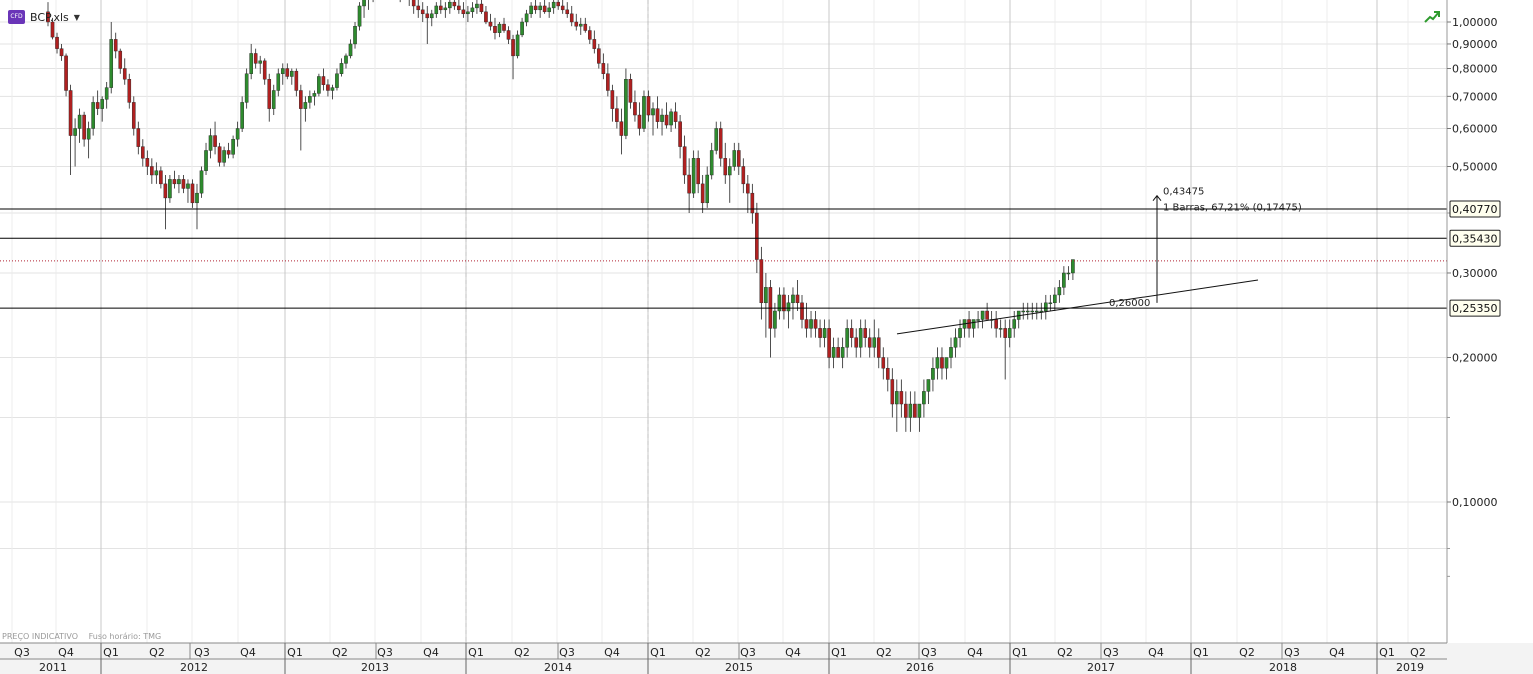 Image resolution: width=1533 pixels, height=674 pixels. I want to click on trendline, so click(1077, 307).